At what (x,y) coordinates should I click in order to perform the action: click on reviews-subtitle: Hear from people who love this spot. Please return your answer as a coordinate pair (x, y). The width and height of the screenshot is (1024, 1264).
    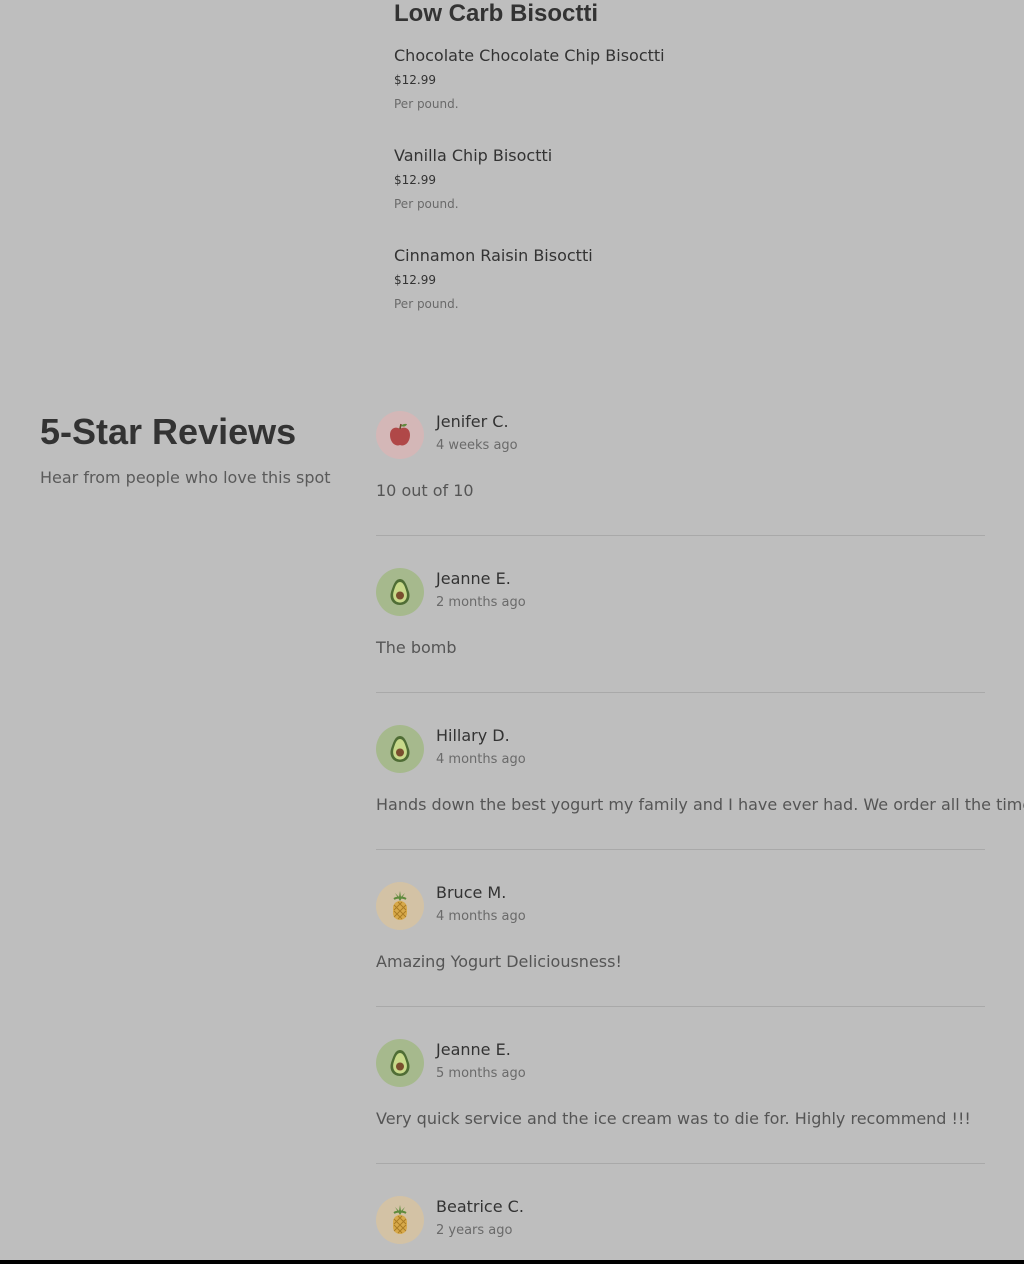
    Looking at the image, I should click on (185, 477).